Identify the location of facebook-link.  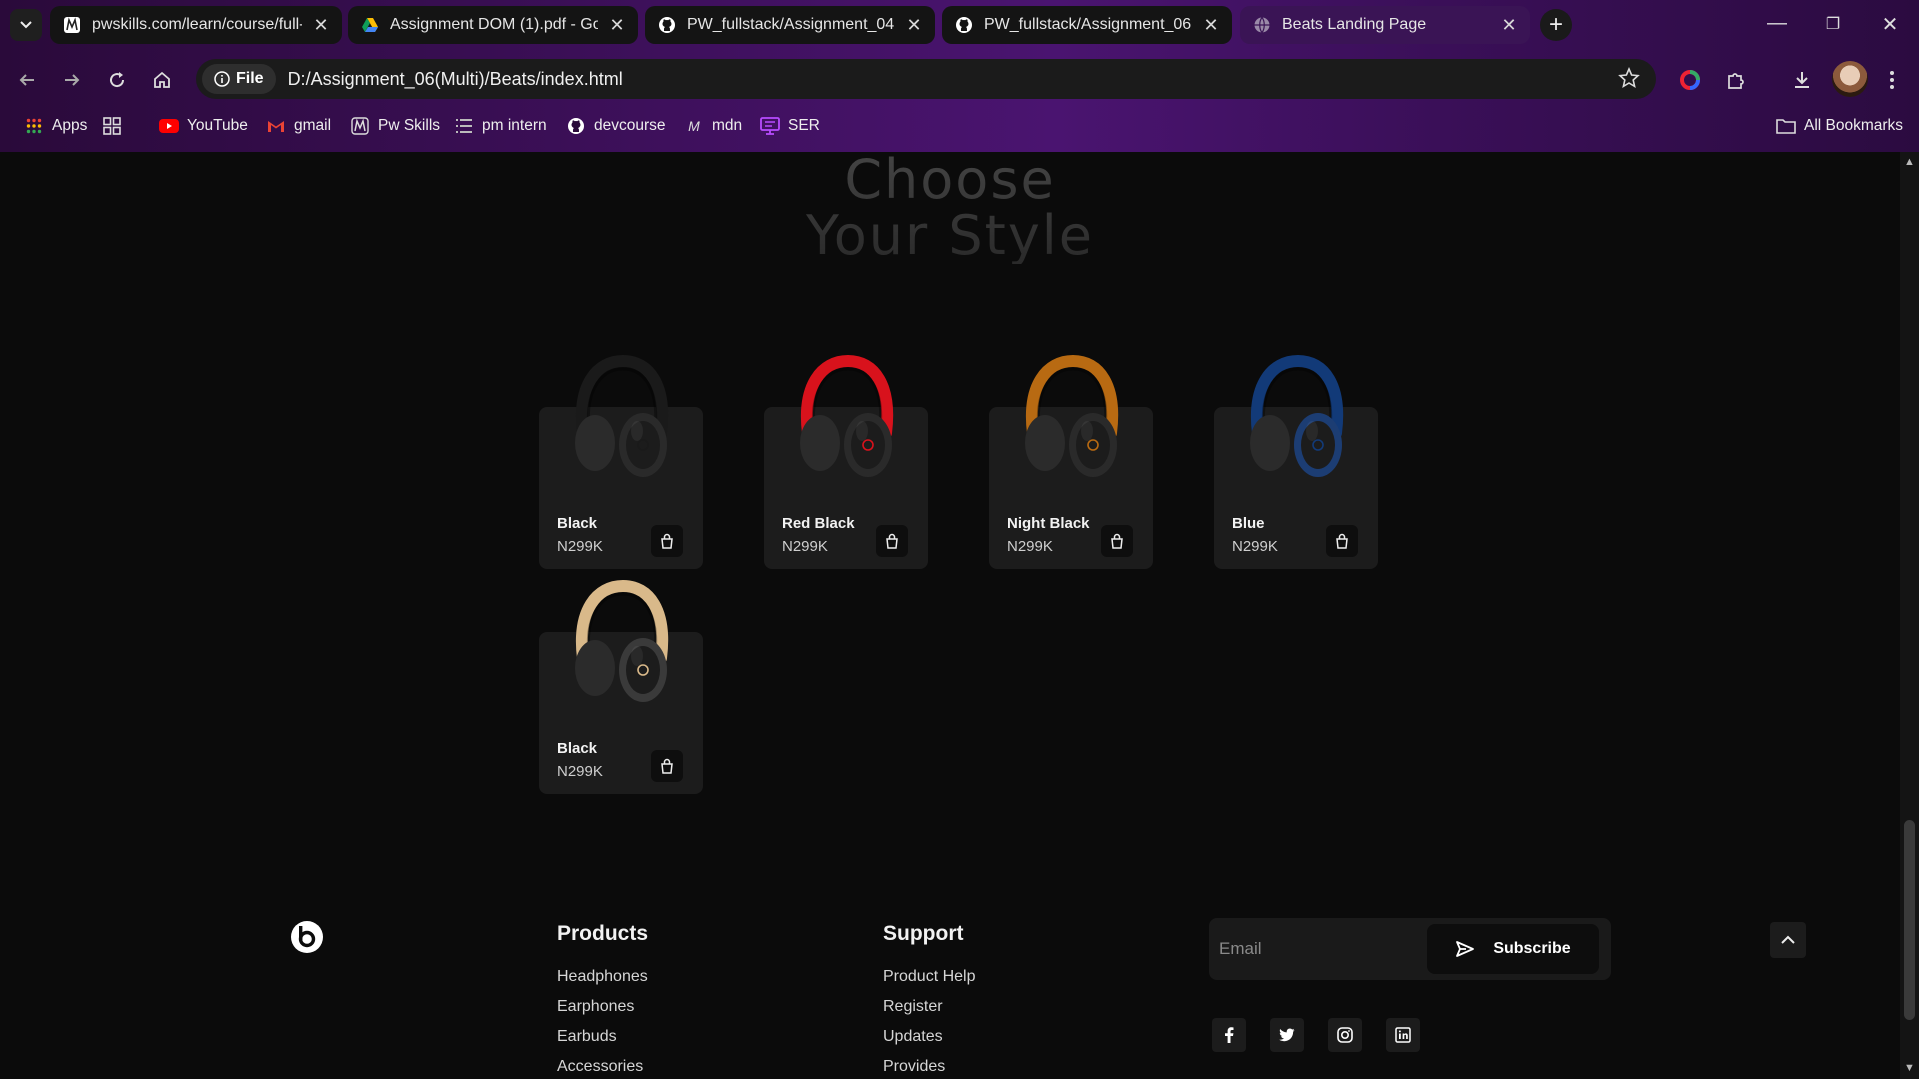
(1229, 1035).